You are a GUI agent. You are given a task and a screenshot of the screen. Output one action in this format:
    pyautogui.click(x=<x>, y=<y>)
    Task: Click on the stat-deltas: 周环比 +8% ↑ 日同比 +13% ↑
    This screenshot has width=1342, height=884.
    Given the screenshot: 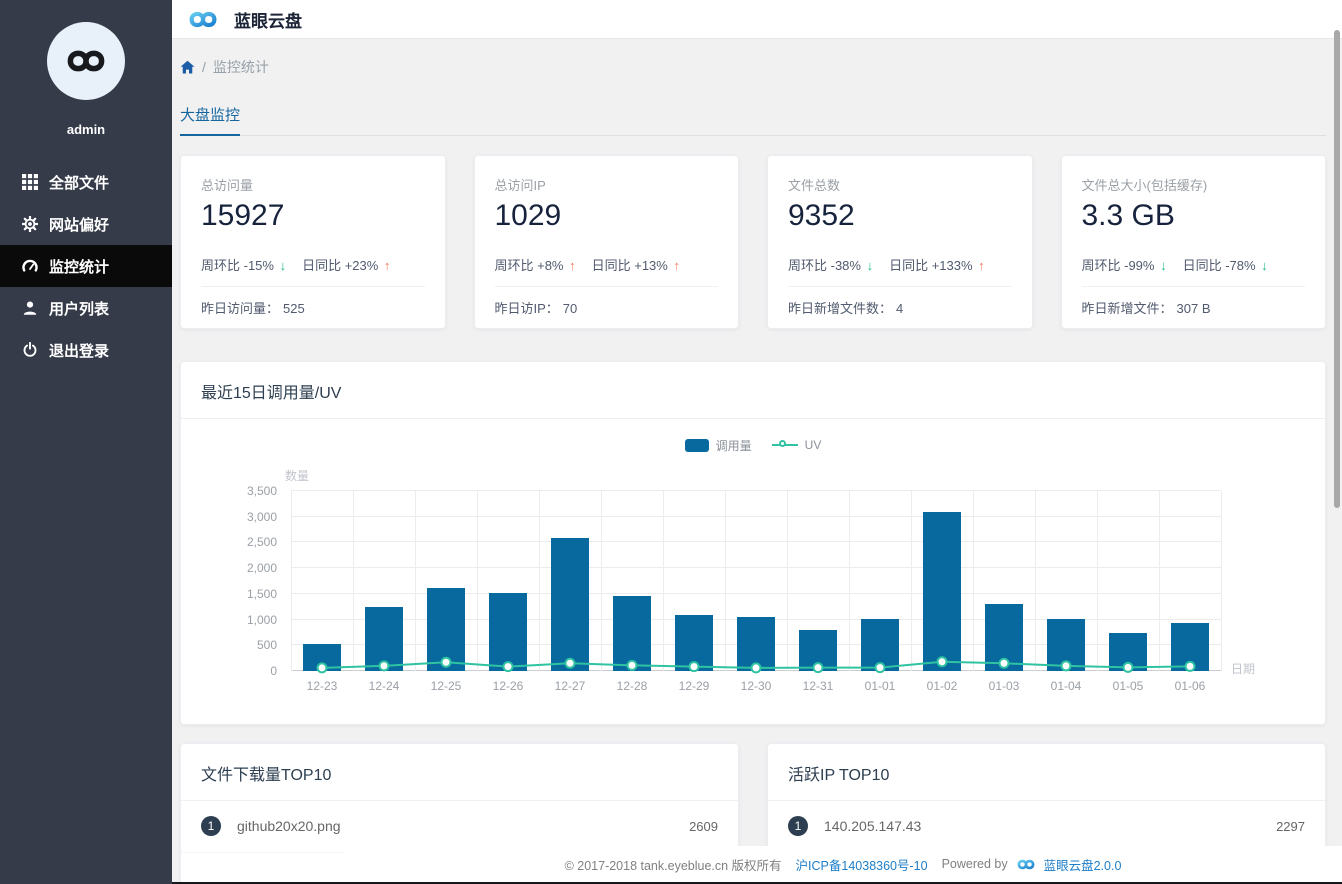 What is the action you would take?
    pyautogui.click(x=607, y=264)
    